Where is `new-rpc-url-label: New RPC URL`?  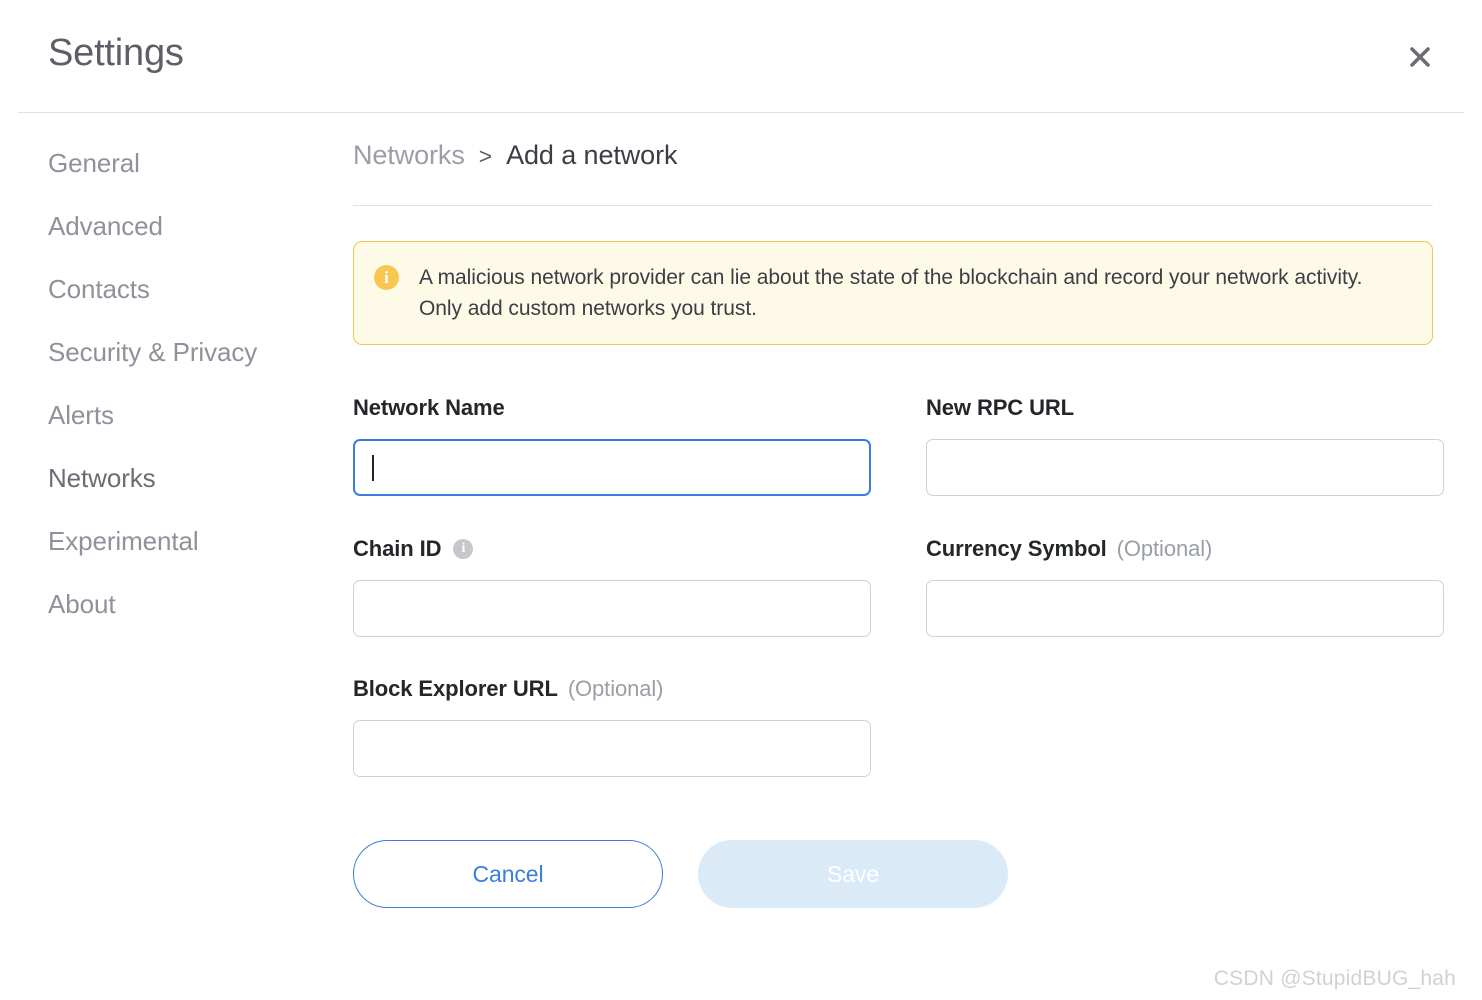
new-rpc-url-label: New RPC URL is located at coordinates (1185, 408).